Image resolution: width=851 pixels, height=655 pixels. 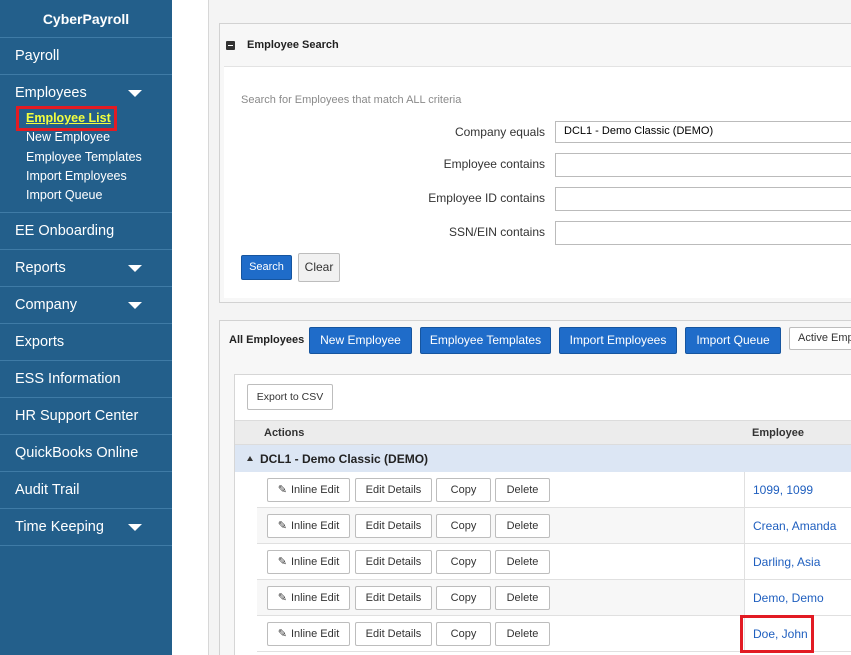 I want to click on employee-row: Employee contains, so click(x=537, y=165).